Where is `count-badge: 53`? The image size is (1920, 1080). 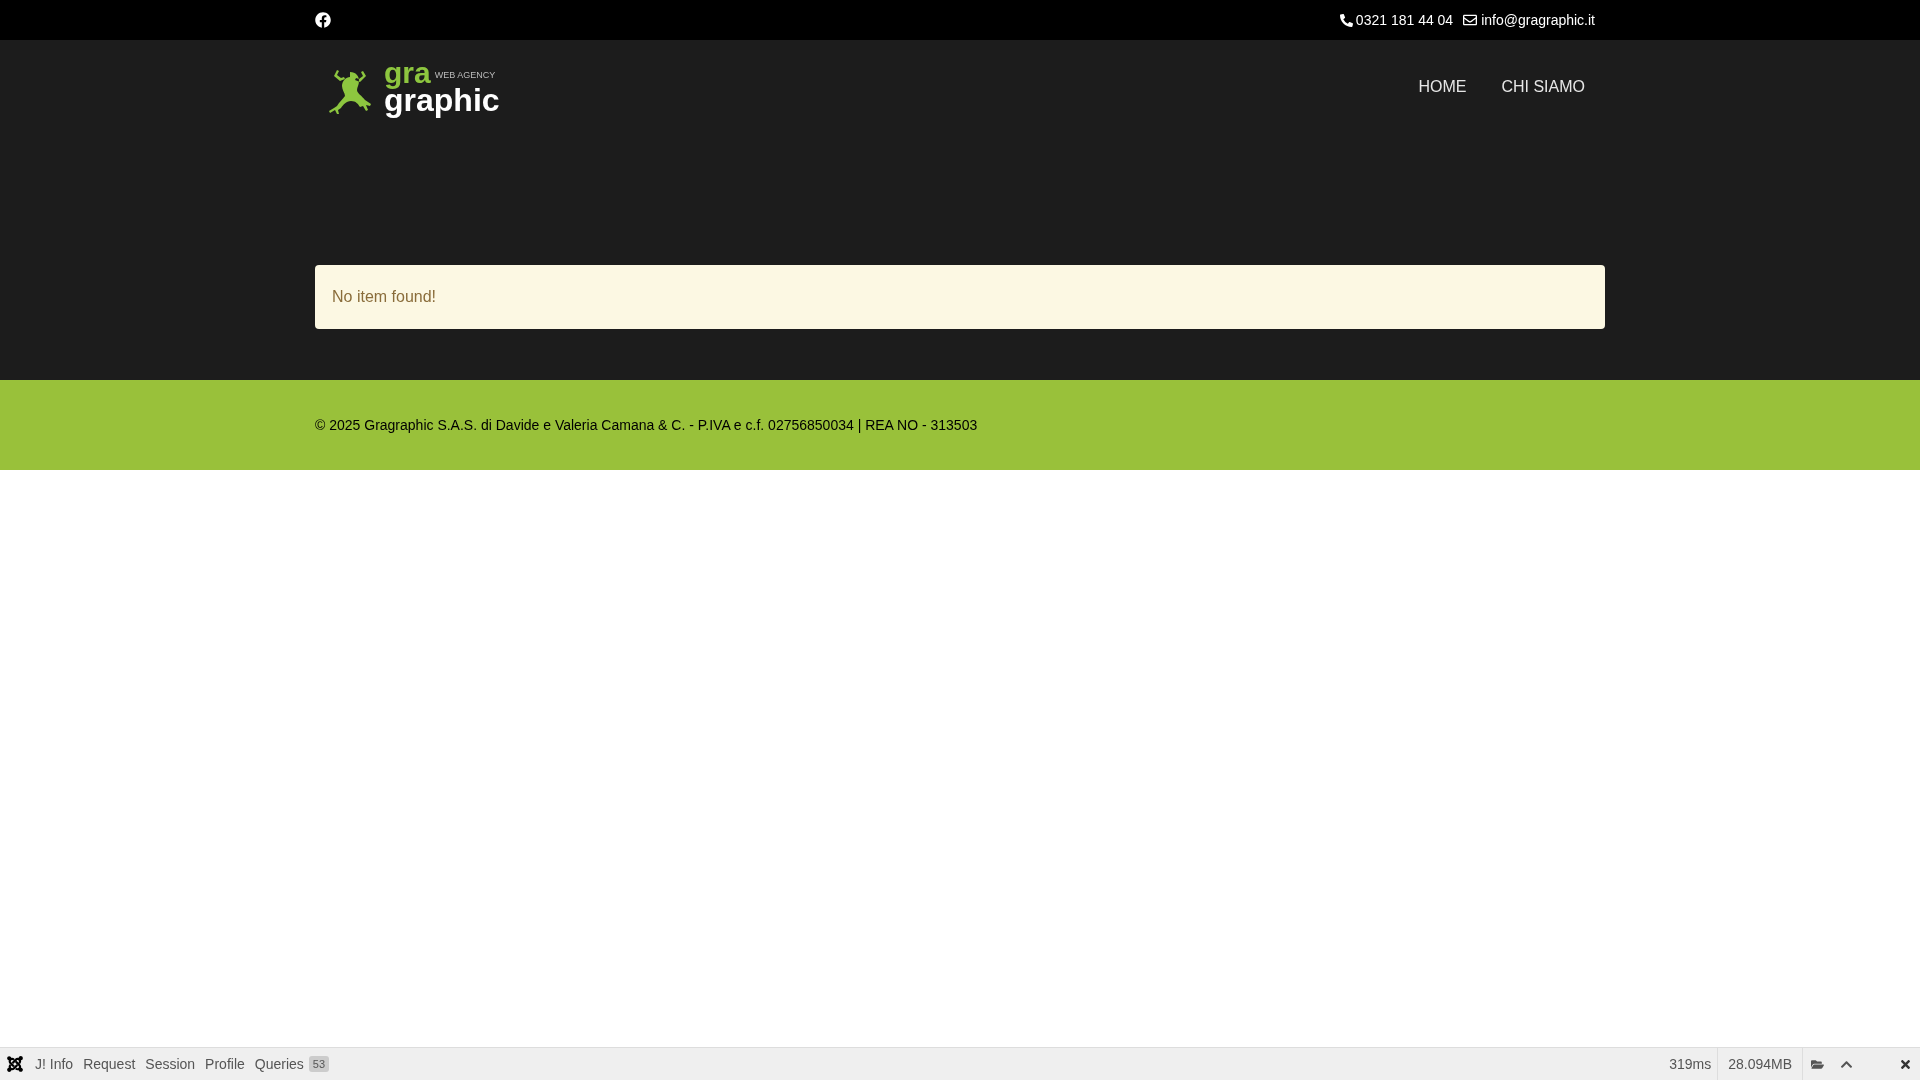
count-badge: 53 is located at coordinates (319, 1064).